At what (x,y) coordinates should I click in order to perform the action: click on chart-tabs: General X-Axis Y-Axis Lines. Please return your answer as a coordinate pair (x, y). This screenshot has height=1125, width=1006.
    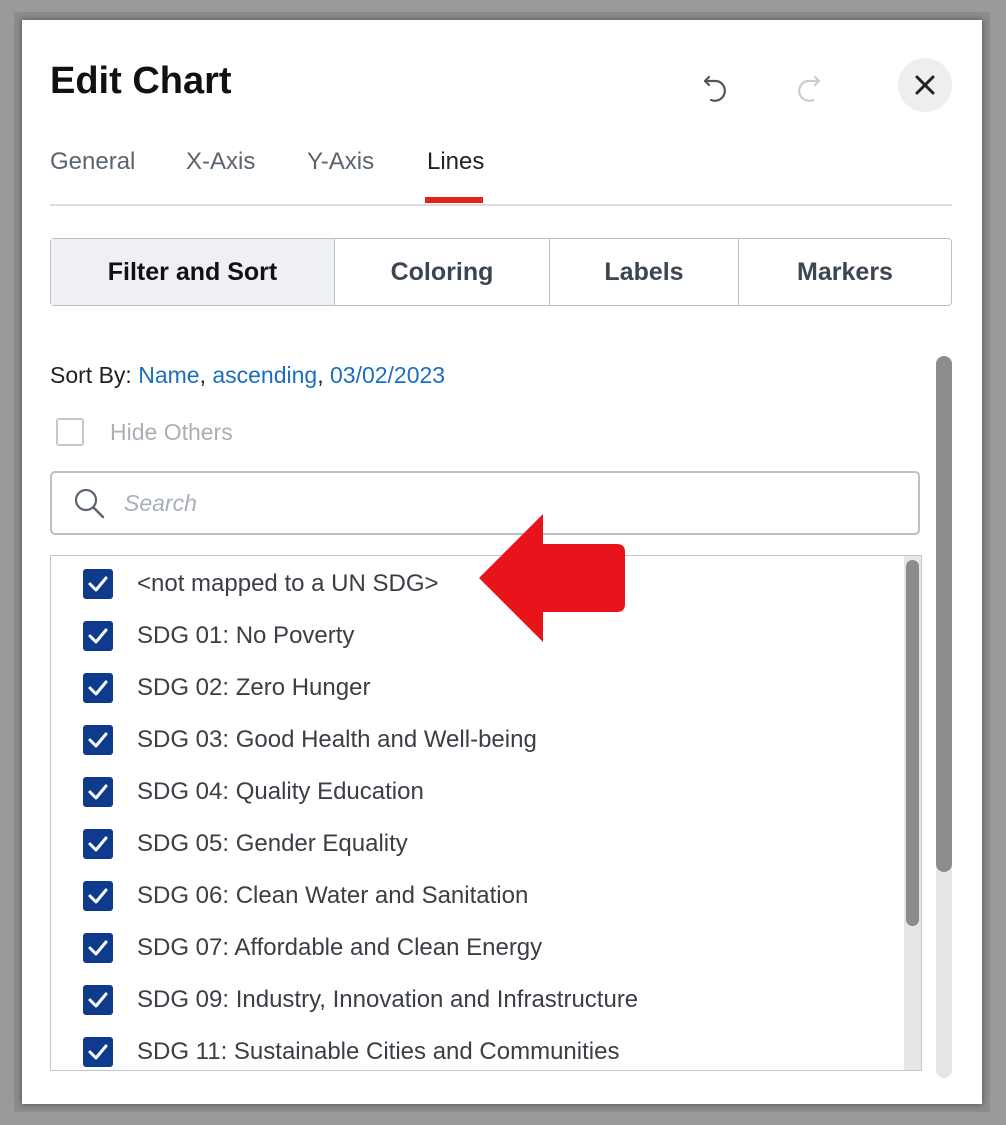
    Looking at the image, I should click on (501, 175).